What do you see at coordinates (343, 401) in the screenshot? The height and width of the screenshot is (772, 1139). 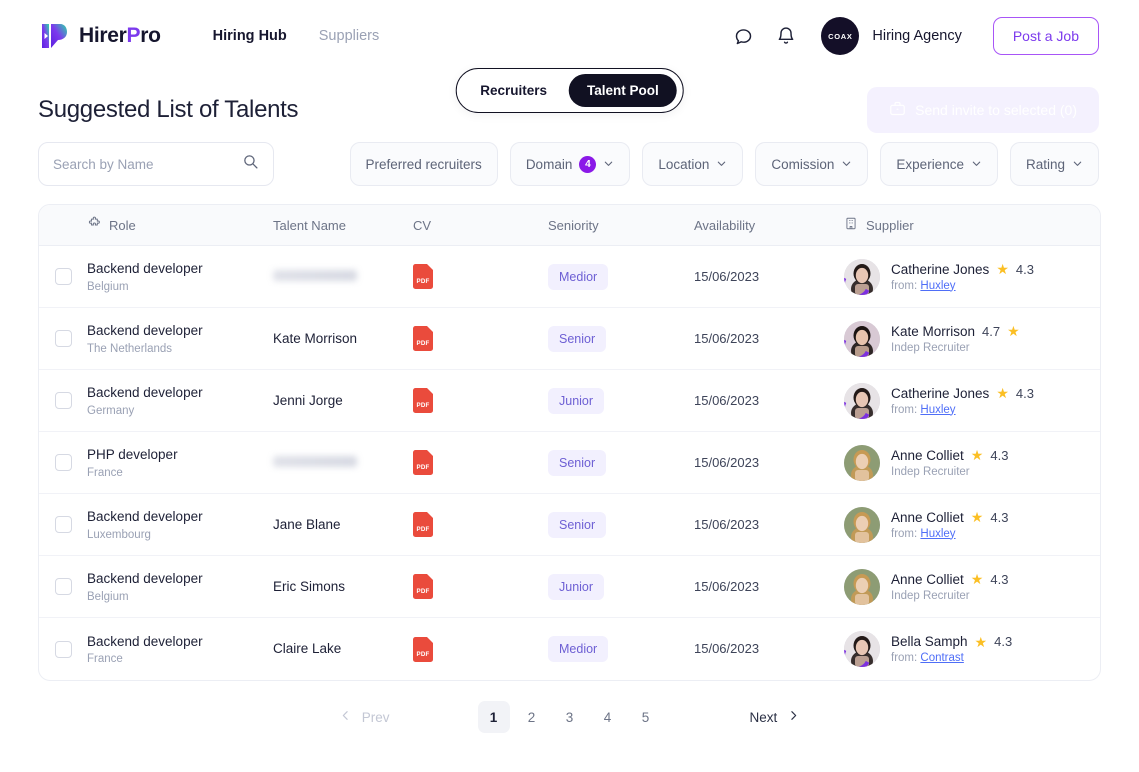 I see `talent-name-cell: Jenni Jorge` at bounding box center [343, 401].